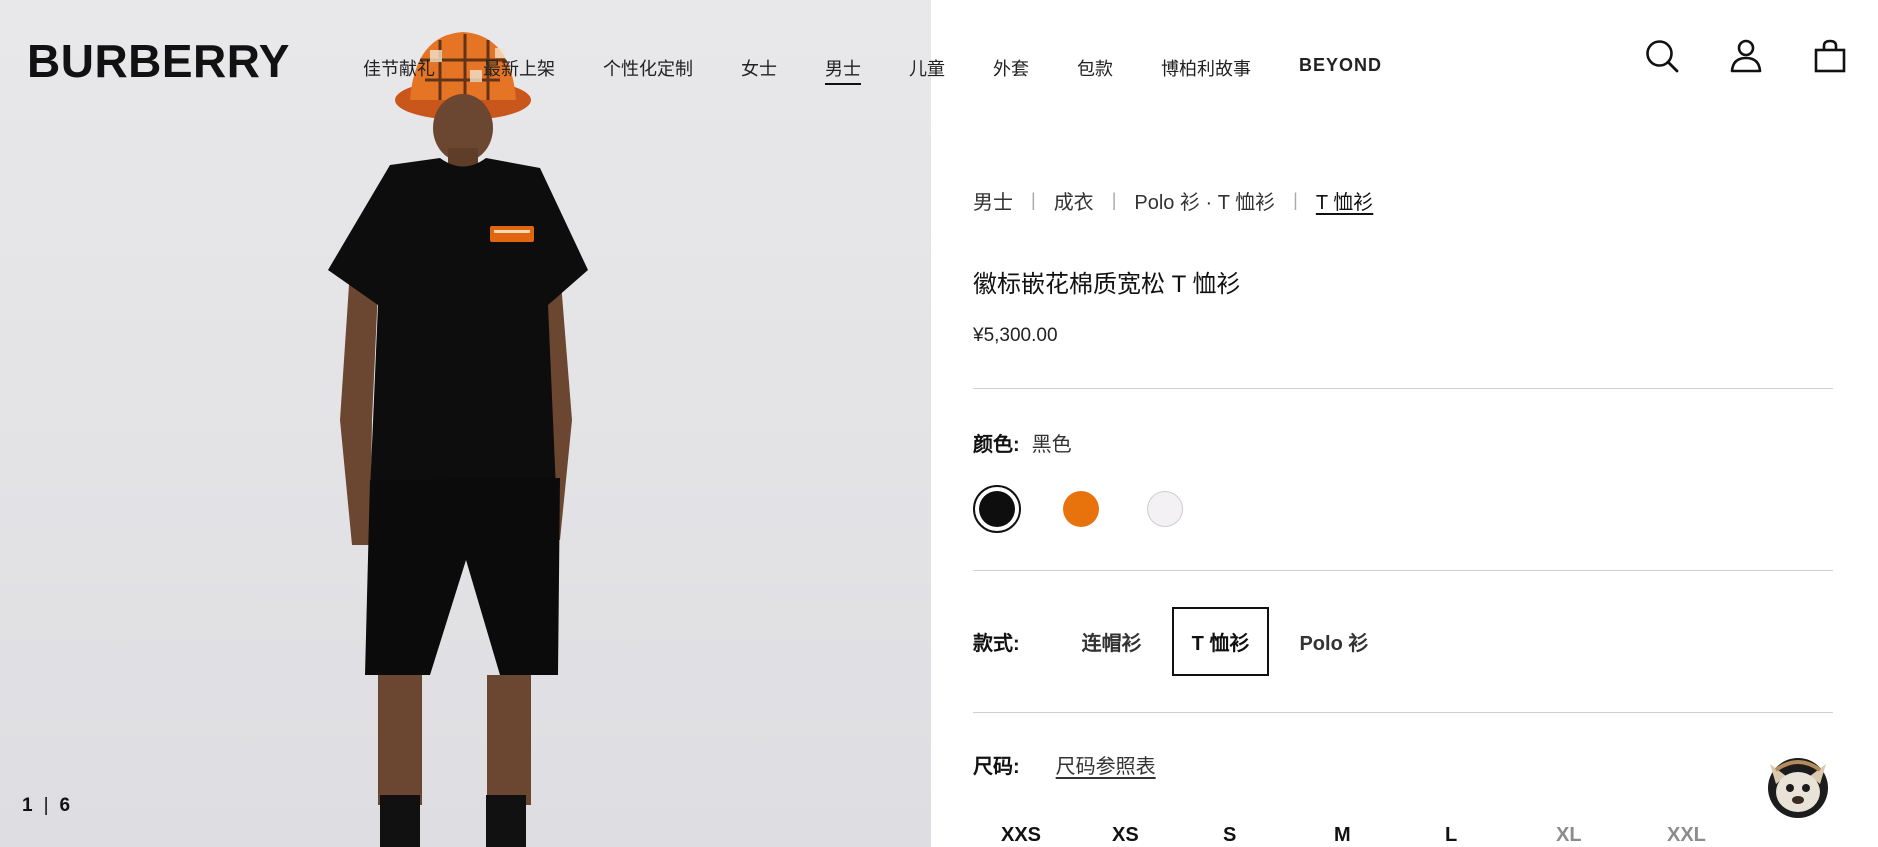 This screenshot has width=1878, height=847. What do you see at coordinates (759, 70) in the screenshot?
I see `nav-item-women: 女士` at bounding box center [759, 70].